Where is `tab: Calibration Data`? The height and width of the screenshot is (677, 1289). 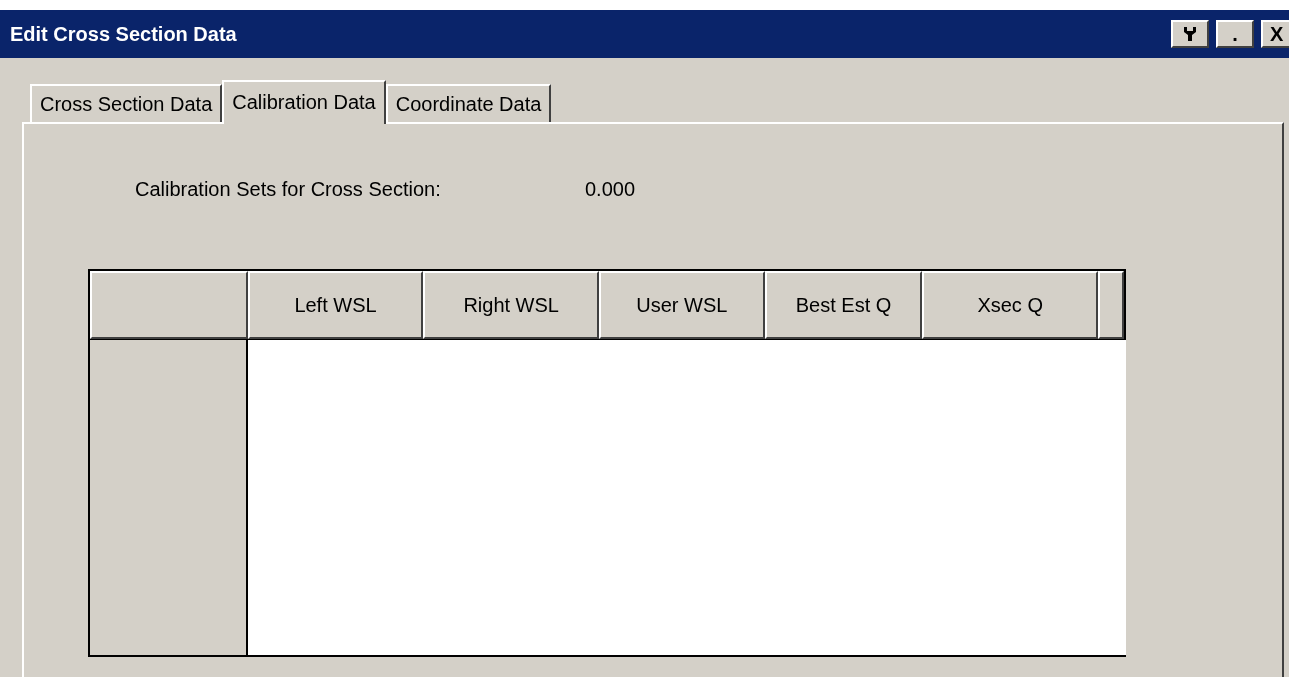
tab: Calibration Data is located at coordinates (304, 102).